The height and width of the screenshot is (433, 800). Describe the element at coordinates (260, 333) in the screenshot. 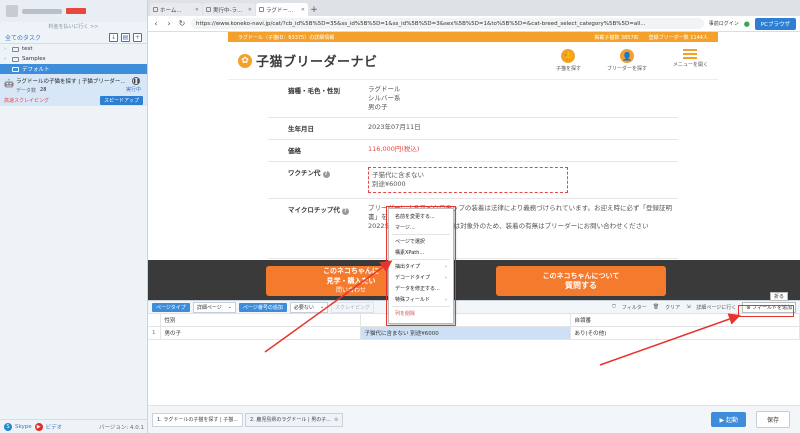

I see `table-cell: 男の子` at that location.